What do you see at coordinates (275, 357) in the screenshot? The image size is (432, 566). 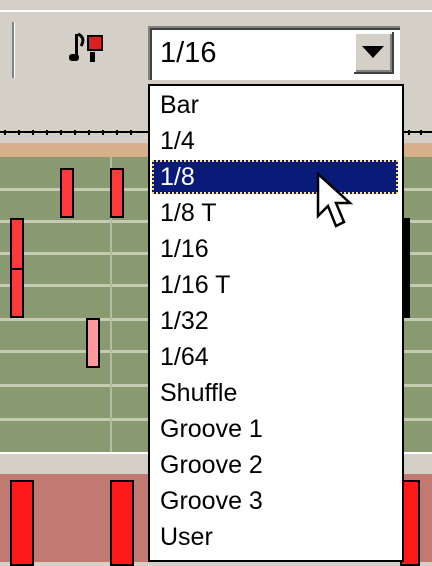 I see `dropdown-option: 1/64` at bounding box center [275, 357].